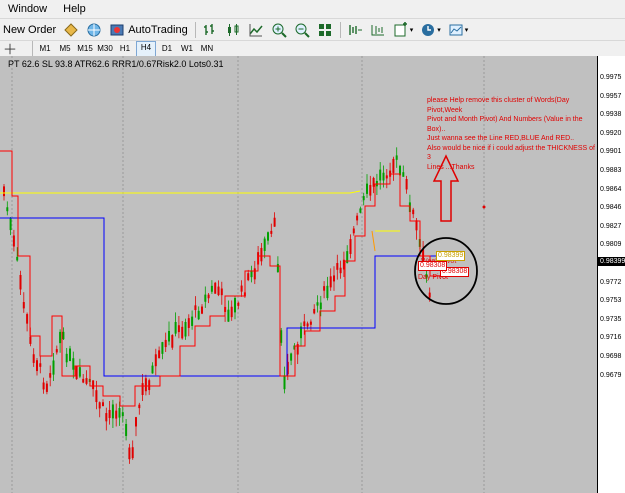  I want to click on price-tick-label: 0.9920, so click(611, 133).